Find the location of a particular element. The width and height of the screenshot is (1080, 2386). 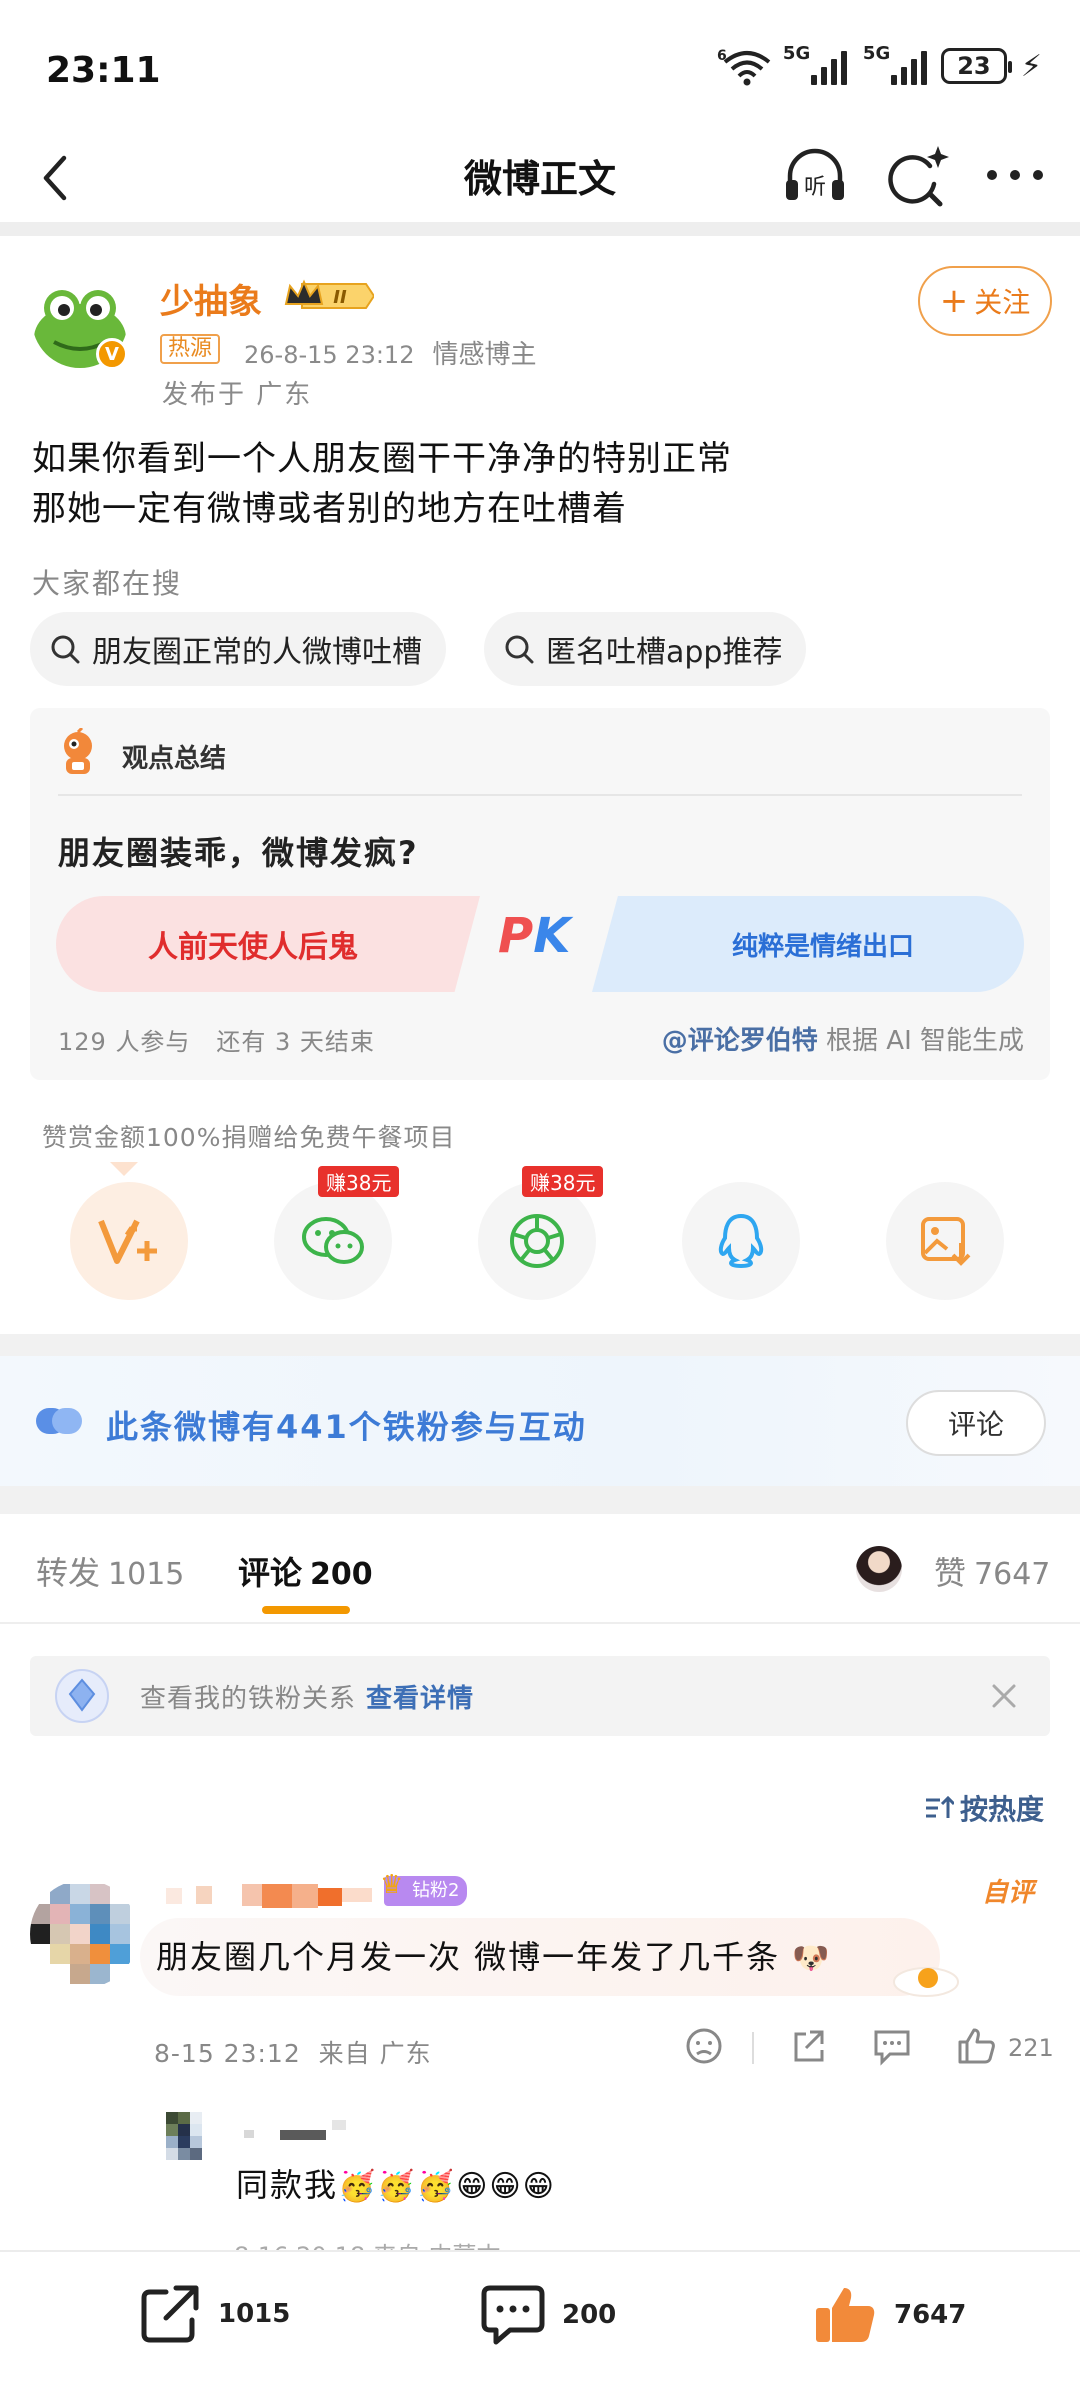

bottom-action-bar: 1015 200 7647 is located at coordinates (540, 2318).